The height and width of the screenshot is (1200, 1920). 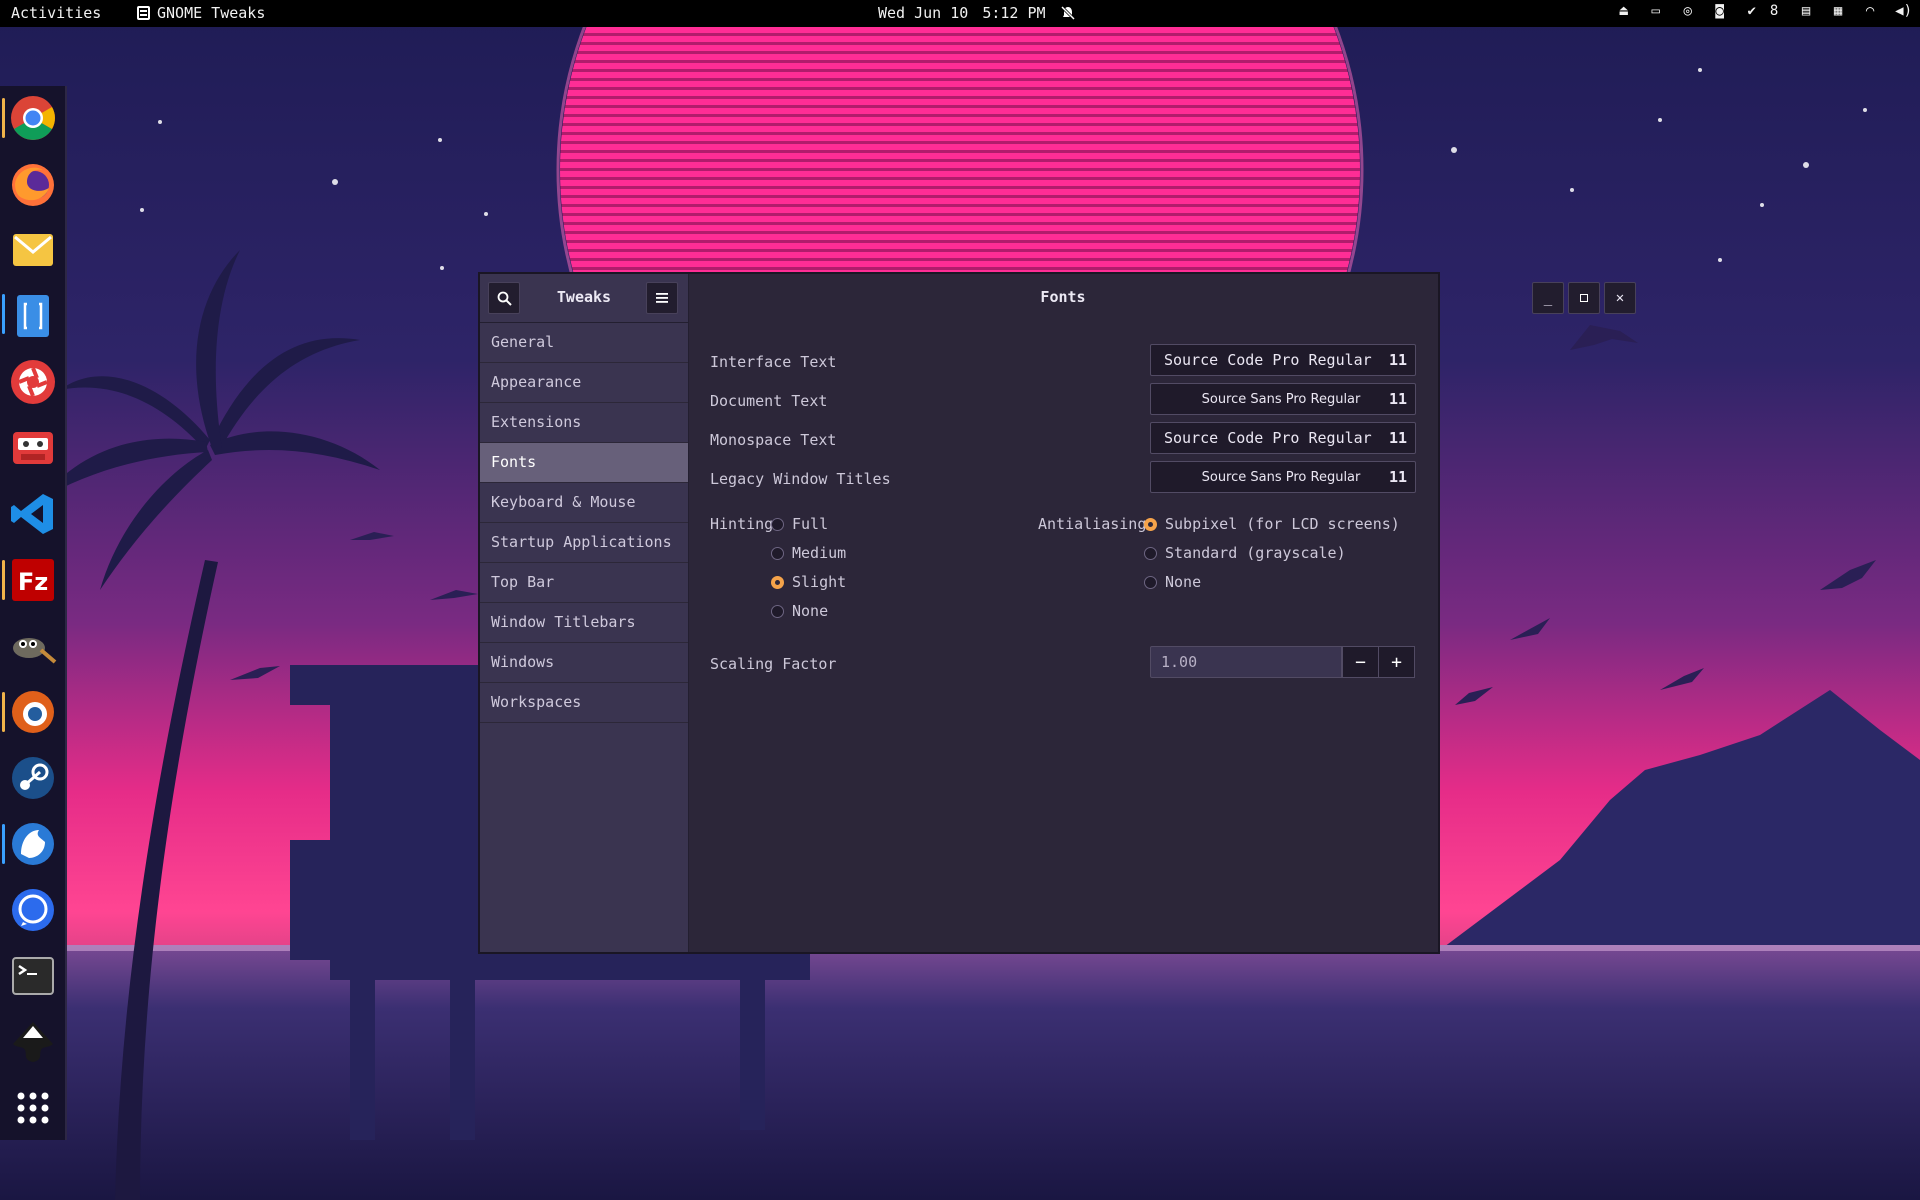 What do you see at coordinates (1870, 11) in the screenshot?
I see `wifi-icon: ◠` at bounding box center [1870, 11].